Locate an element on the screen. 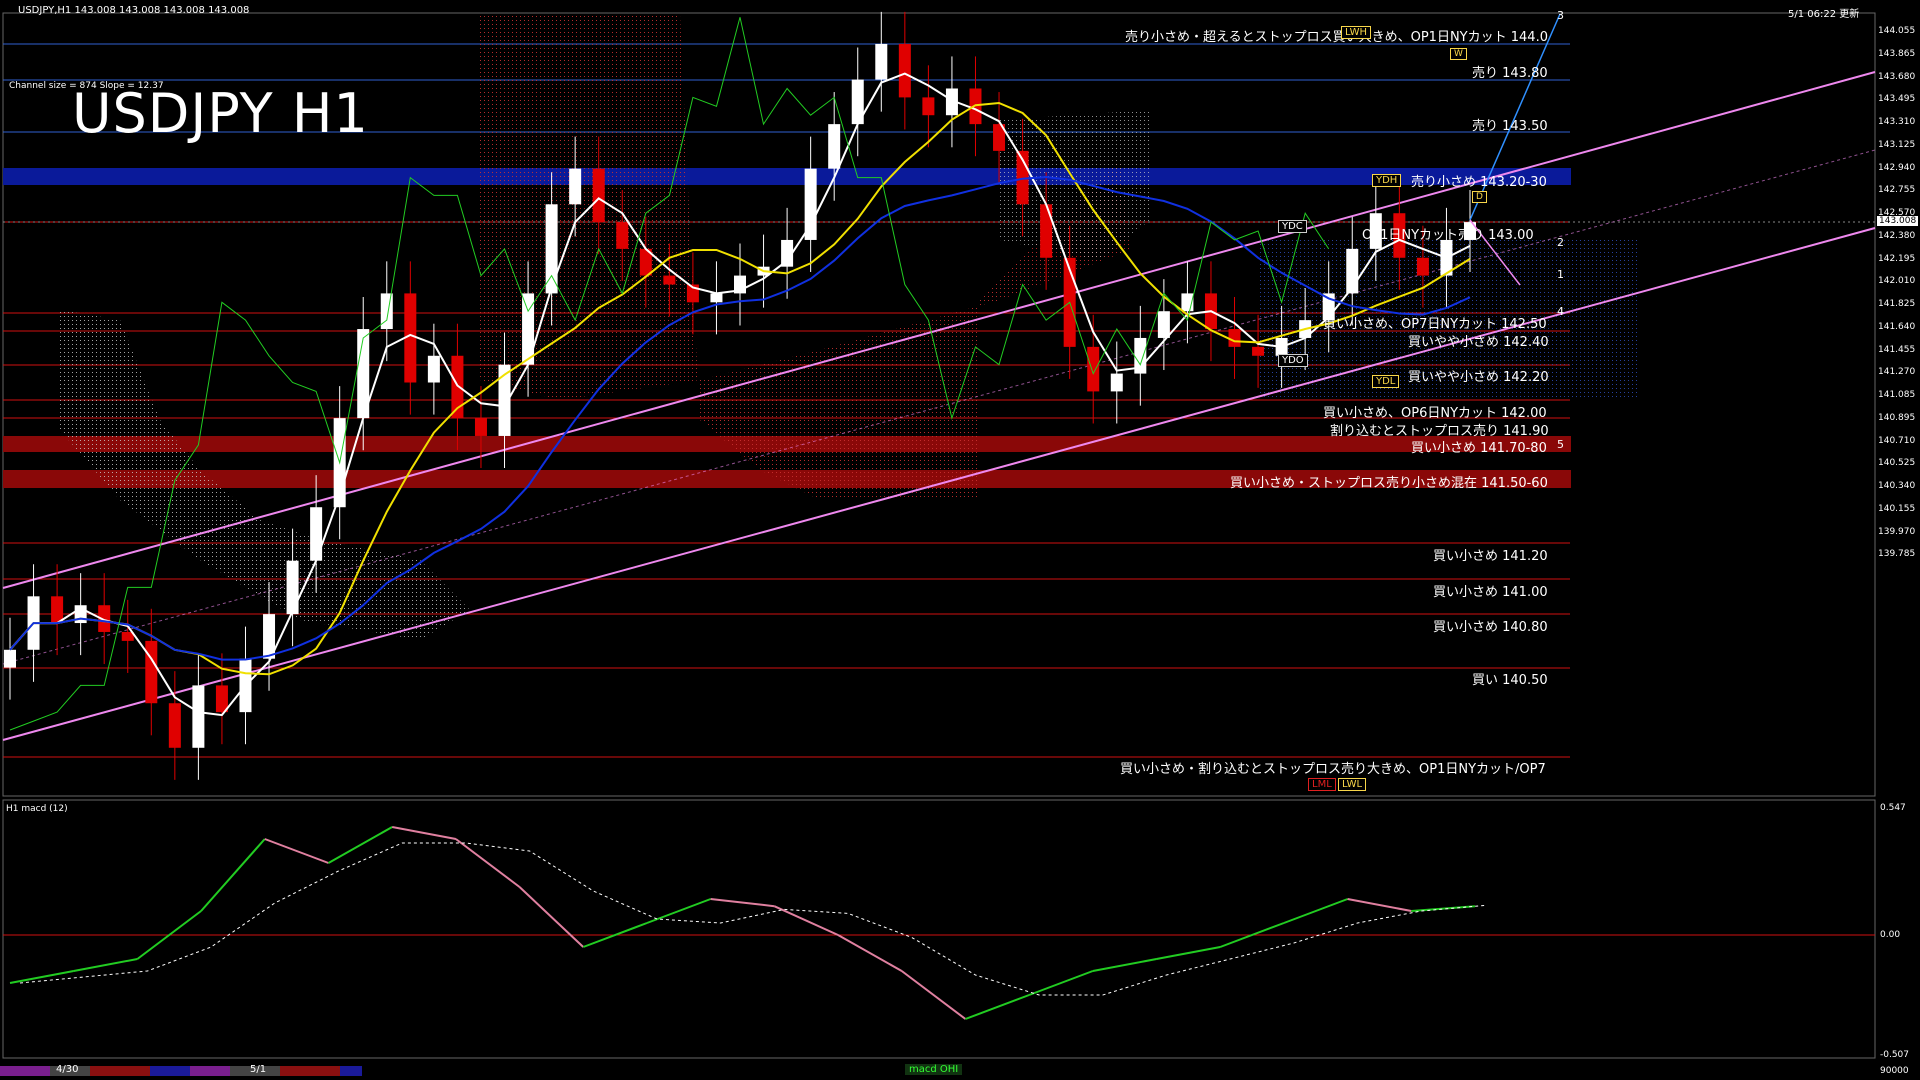  wave-label-2: 2 is located at coordinates (1560, 242).